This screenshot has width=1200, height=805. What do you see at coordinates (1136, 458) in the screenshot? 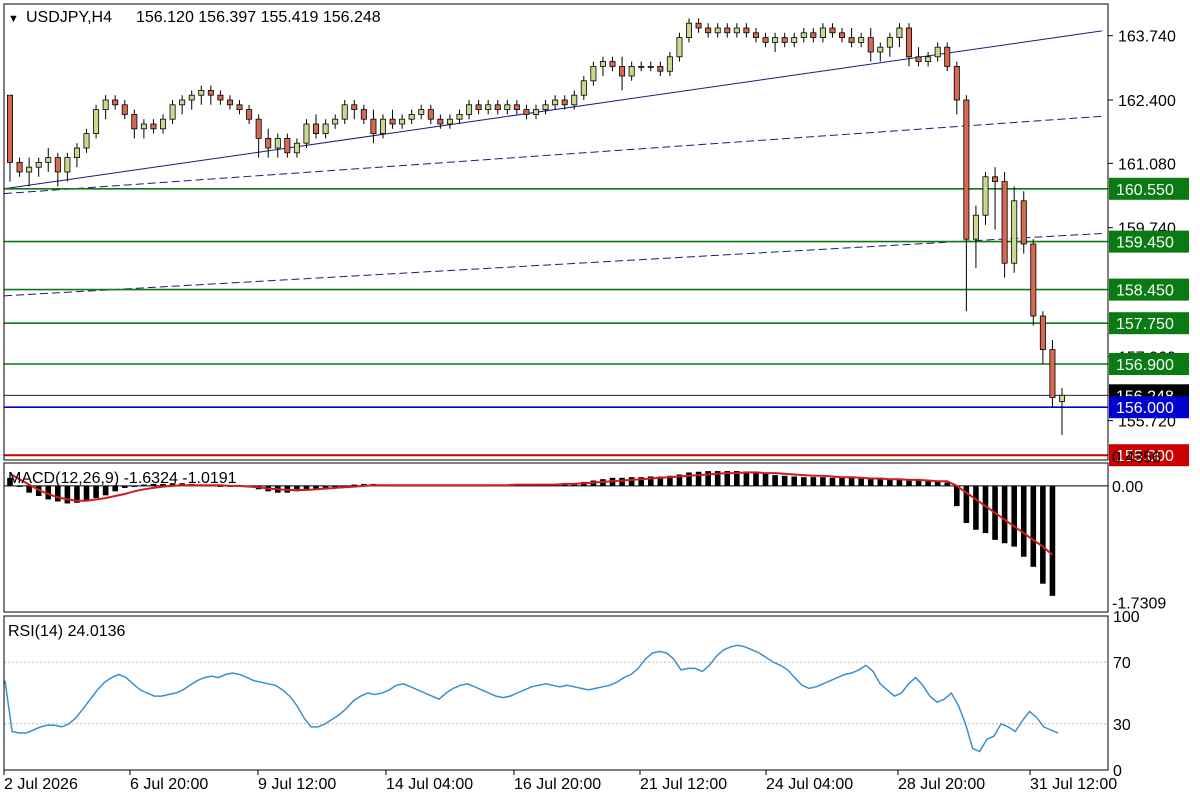
I see `macd-axis-label: 0.4356` at bounding box center [1136, 458].